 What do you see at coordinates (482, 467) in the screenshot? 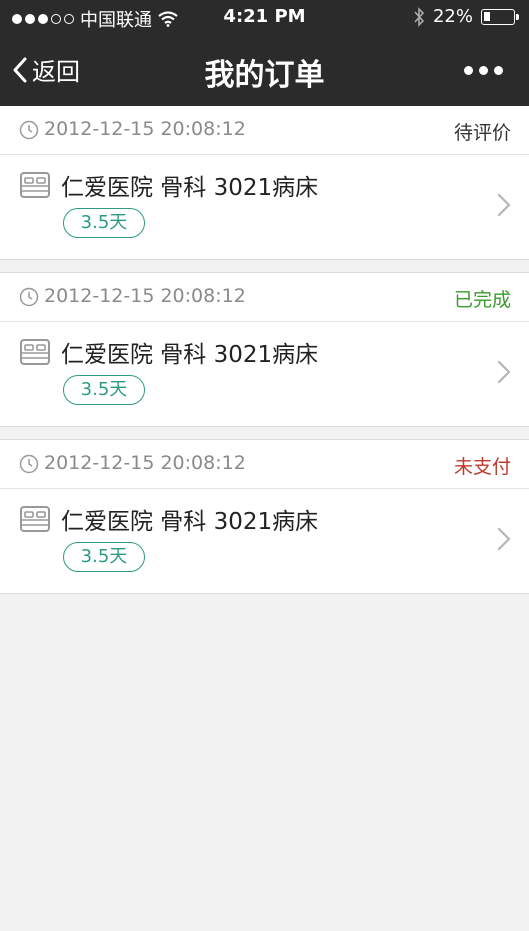
I see `order-status: 未支付` at bounding box center [482, 467].